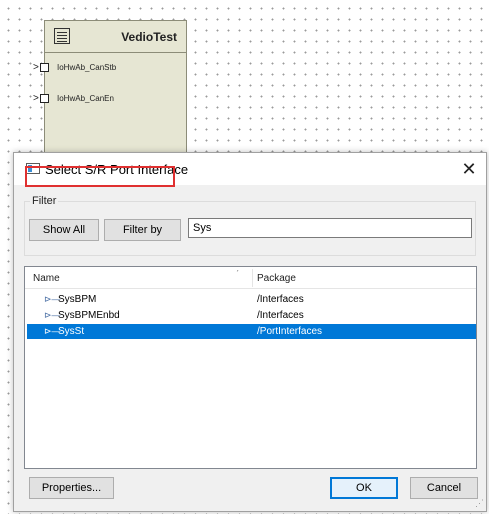  Describe the element at coordinates (85, 98) in the screenshot. I see `port-label: IoHwAb_CanEn` at that location.